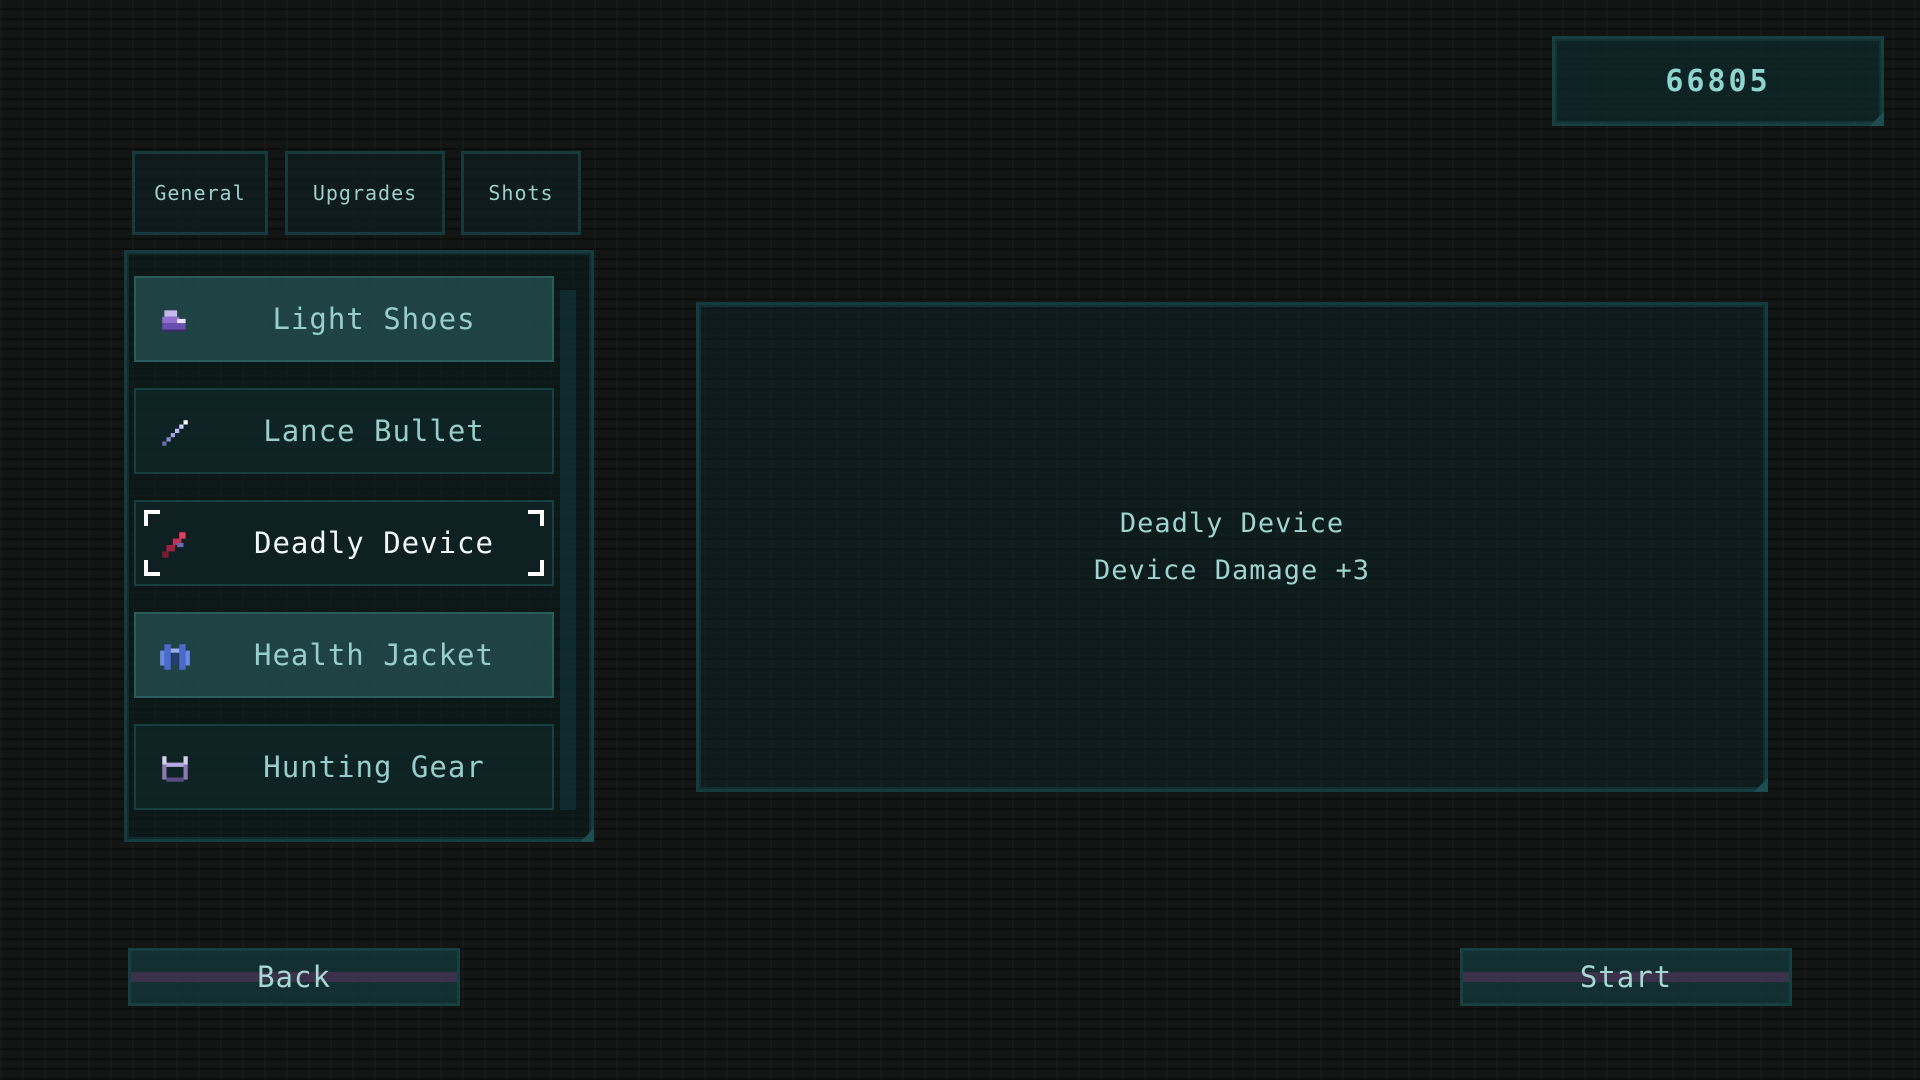  What do you see at coordinates (568, 550) in the screenshot?
I see `list-scrollbar` at bounding box center [568, 550].